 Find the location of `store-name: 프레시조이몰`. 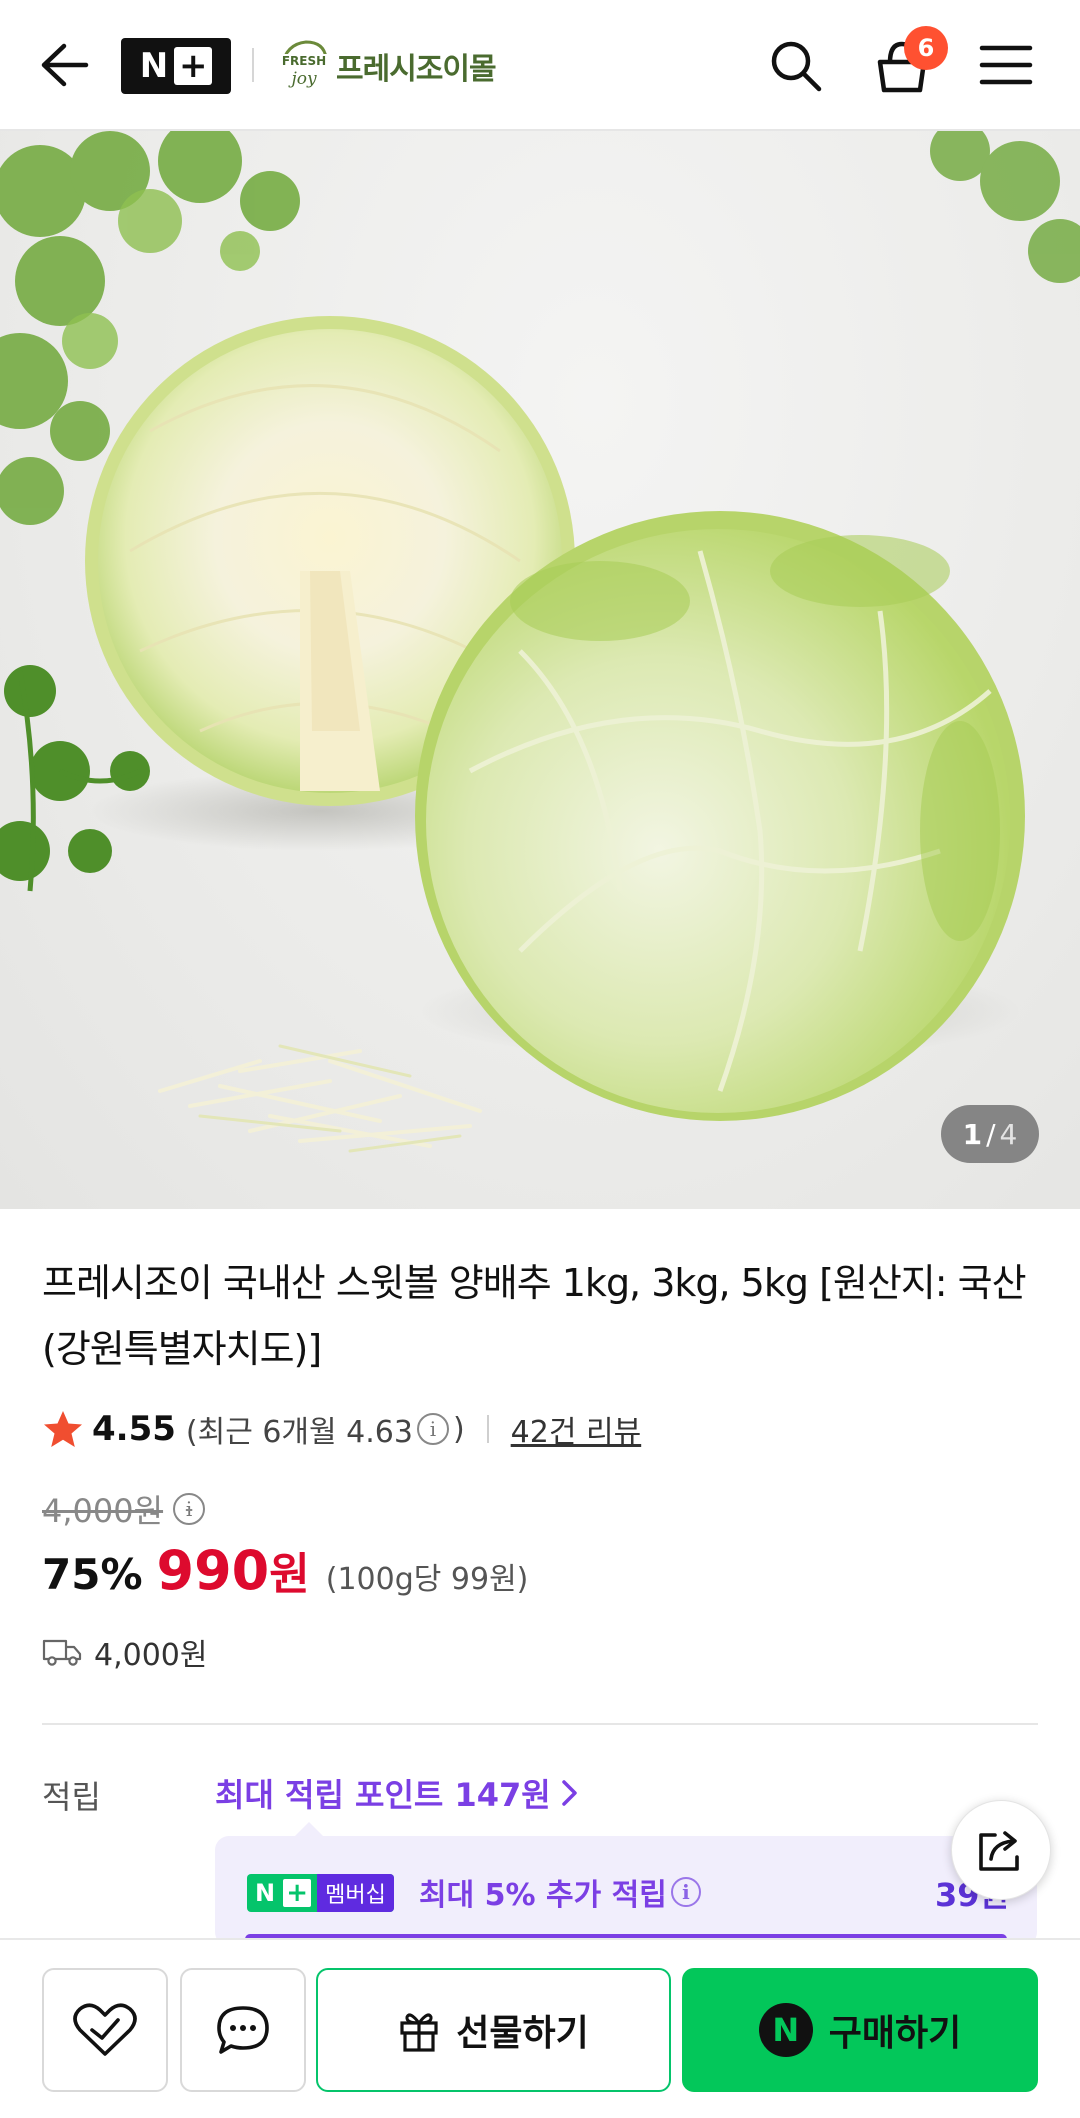

store-name: 프레시조이몰 is located at coordinates (416, 66).